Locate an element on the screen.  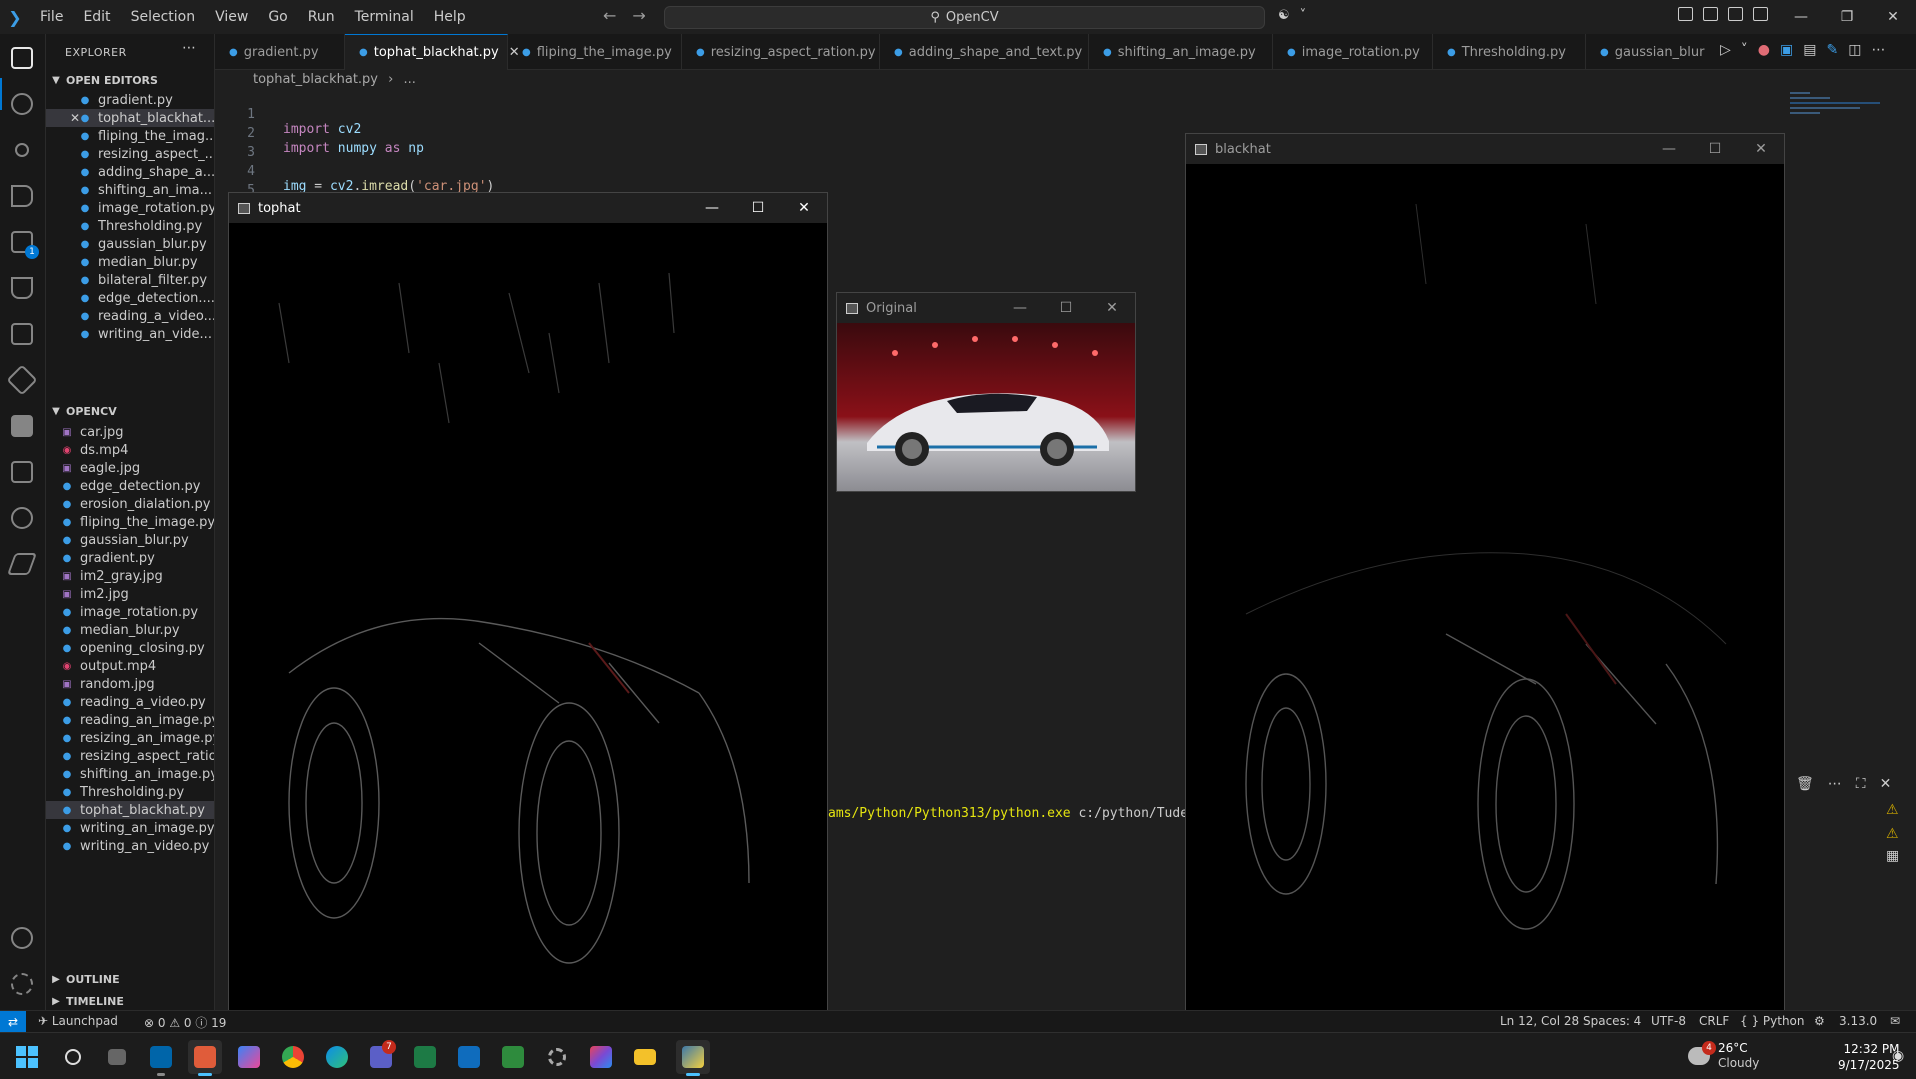
task-view-icon is located at coordinates (117, 1057).